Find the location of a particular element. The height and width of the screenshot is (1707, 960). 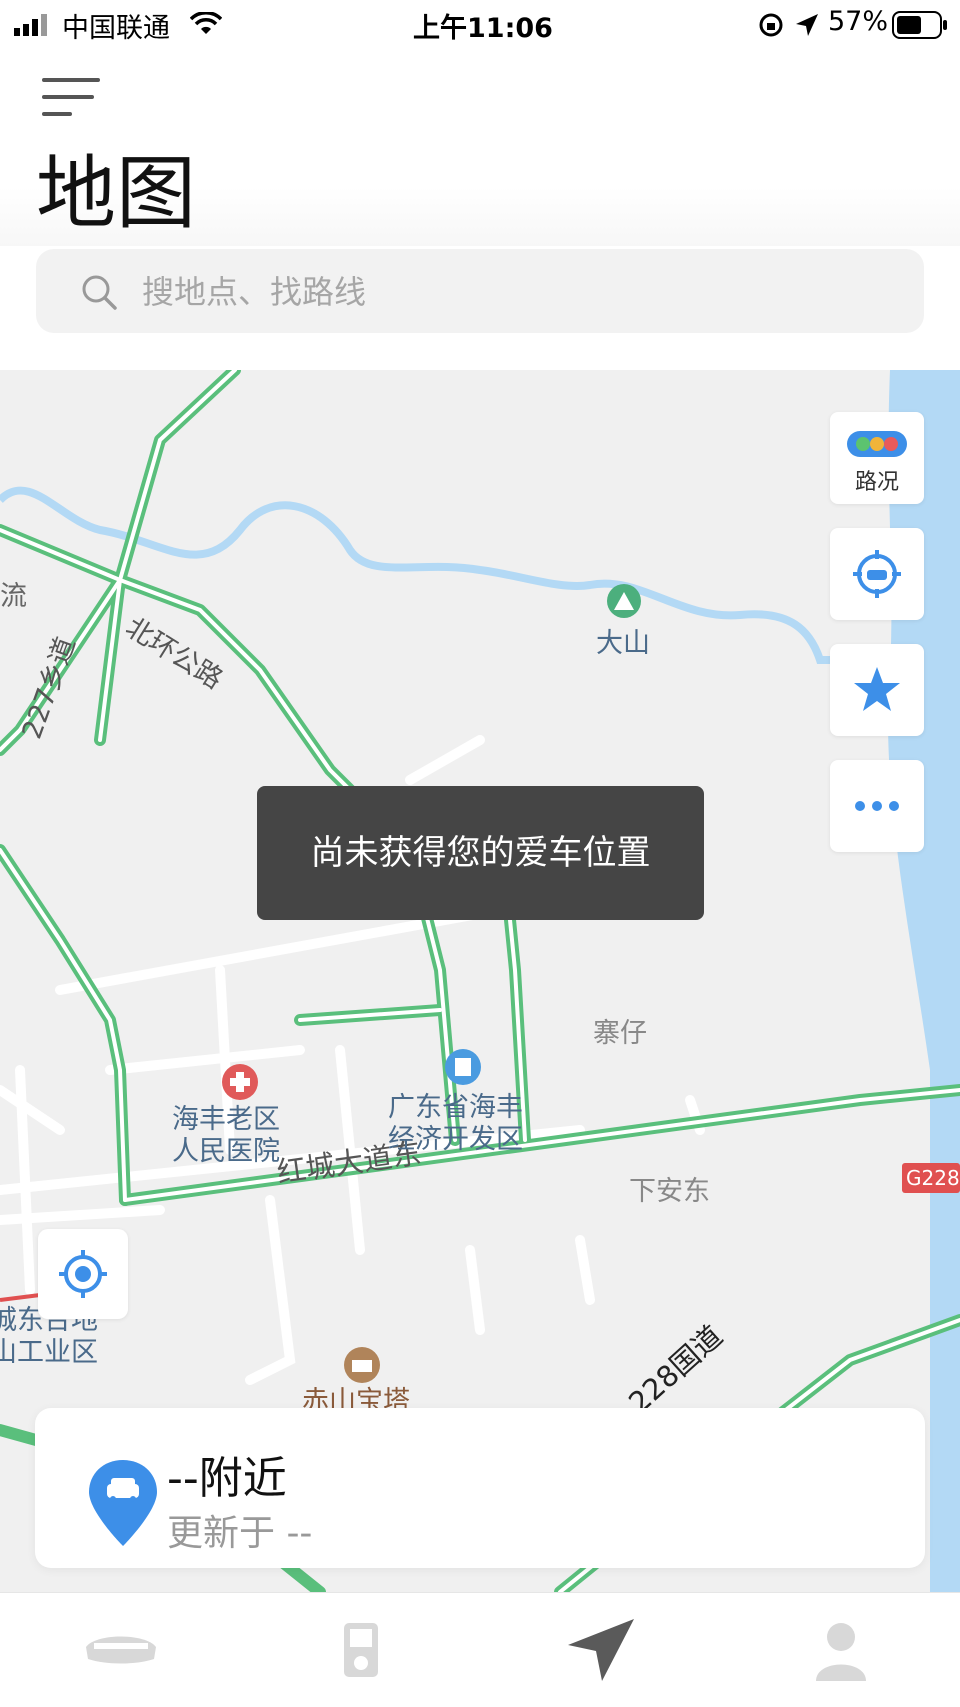

traffic-toggle-button: 路况 is located at coordinates (877, 458).